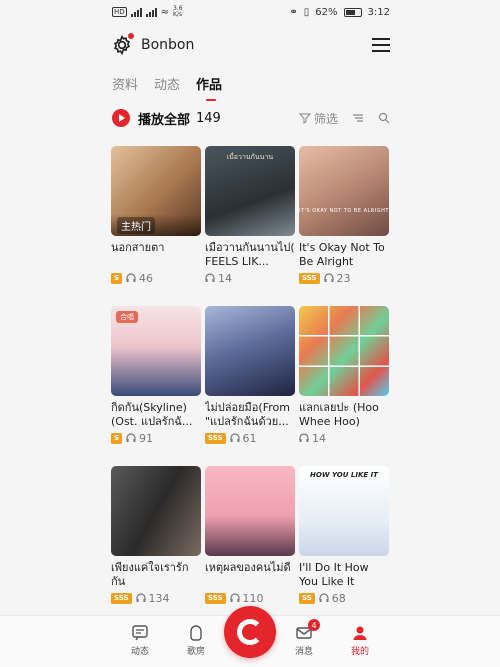 The height and width of the screenshot is (667, 500). What do you see at coordinates (146, 278) in the screenshot?
I see `play-count: 46` at bounding box center [146, 278].